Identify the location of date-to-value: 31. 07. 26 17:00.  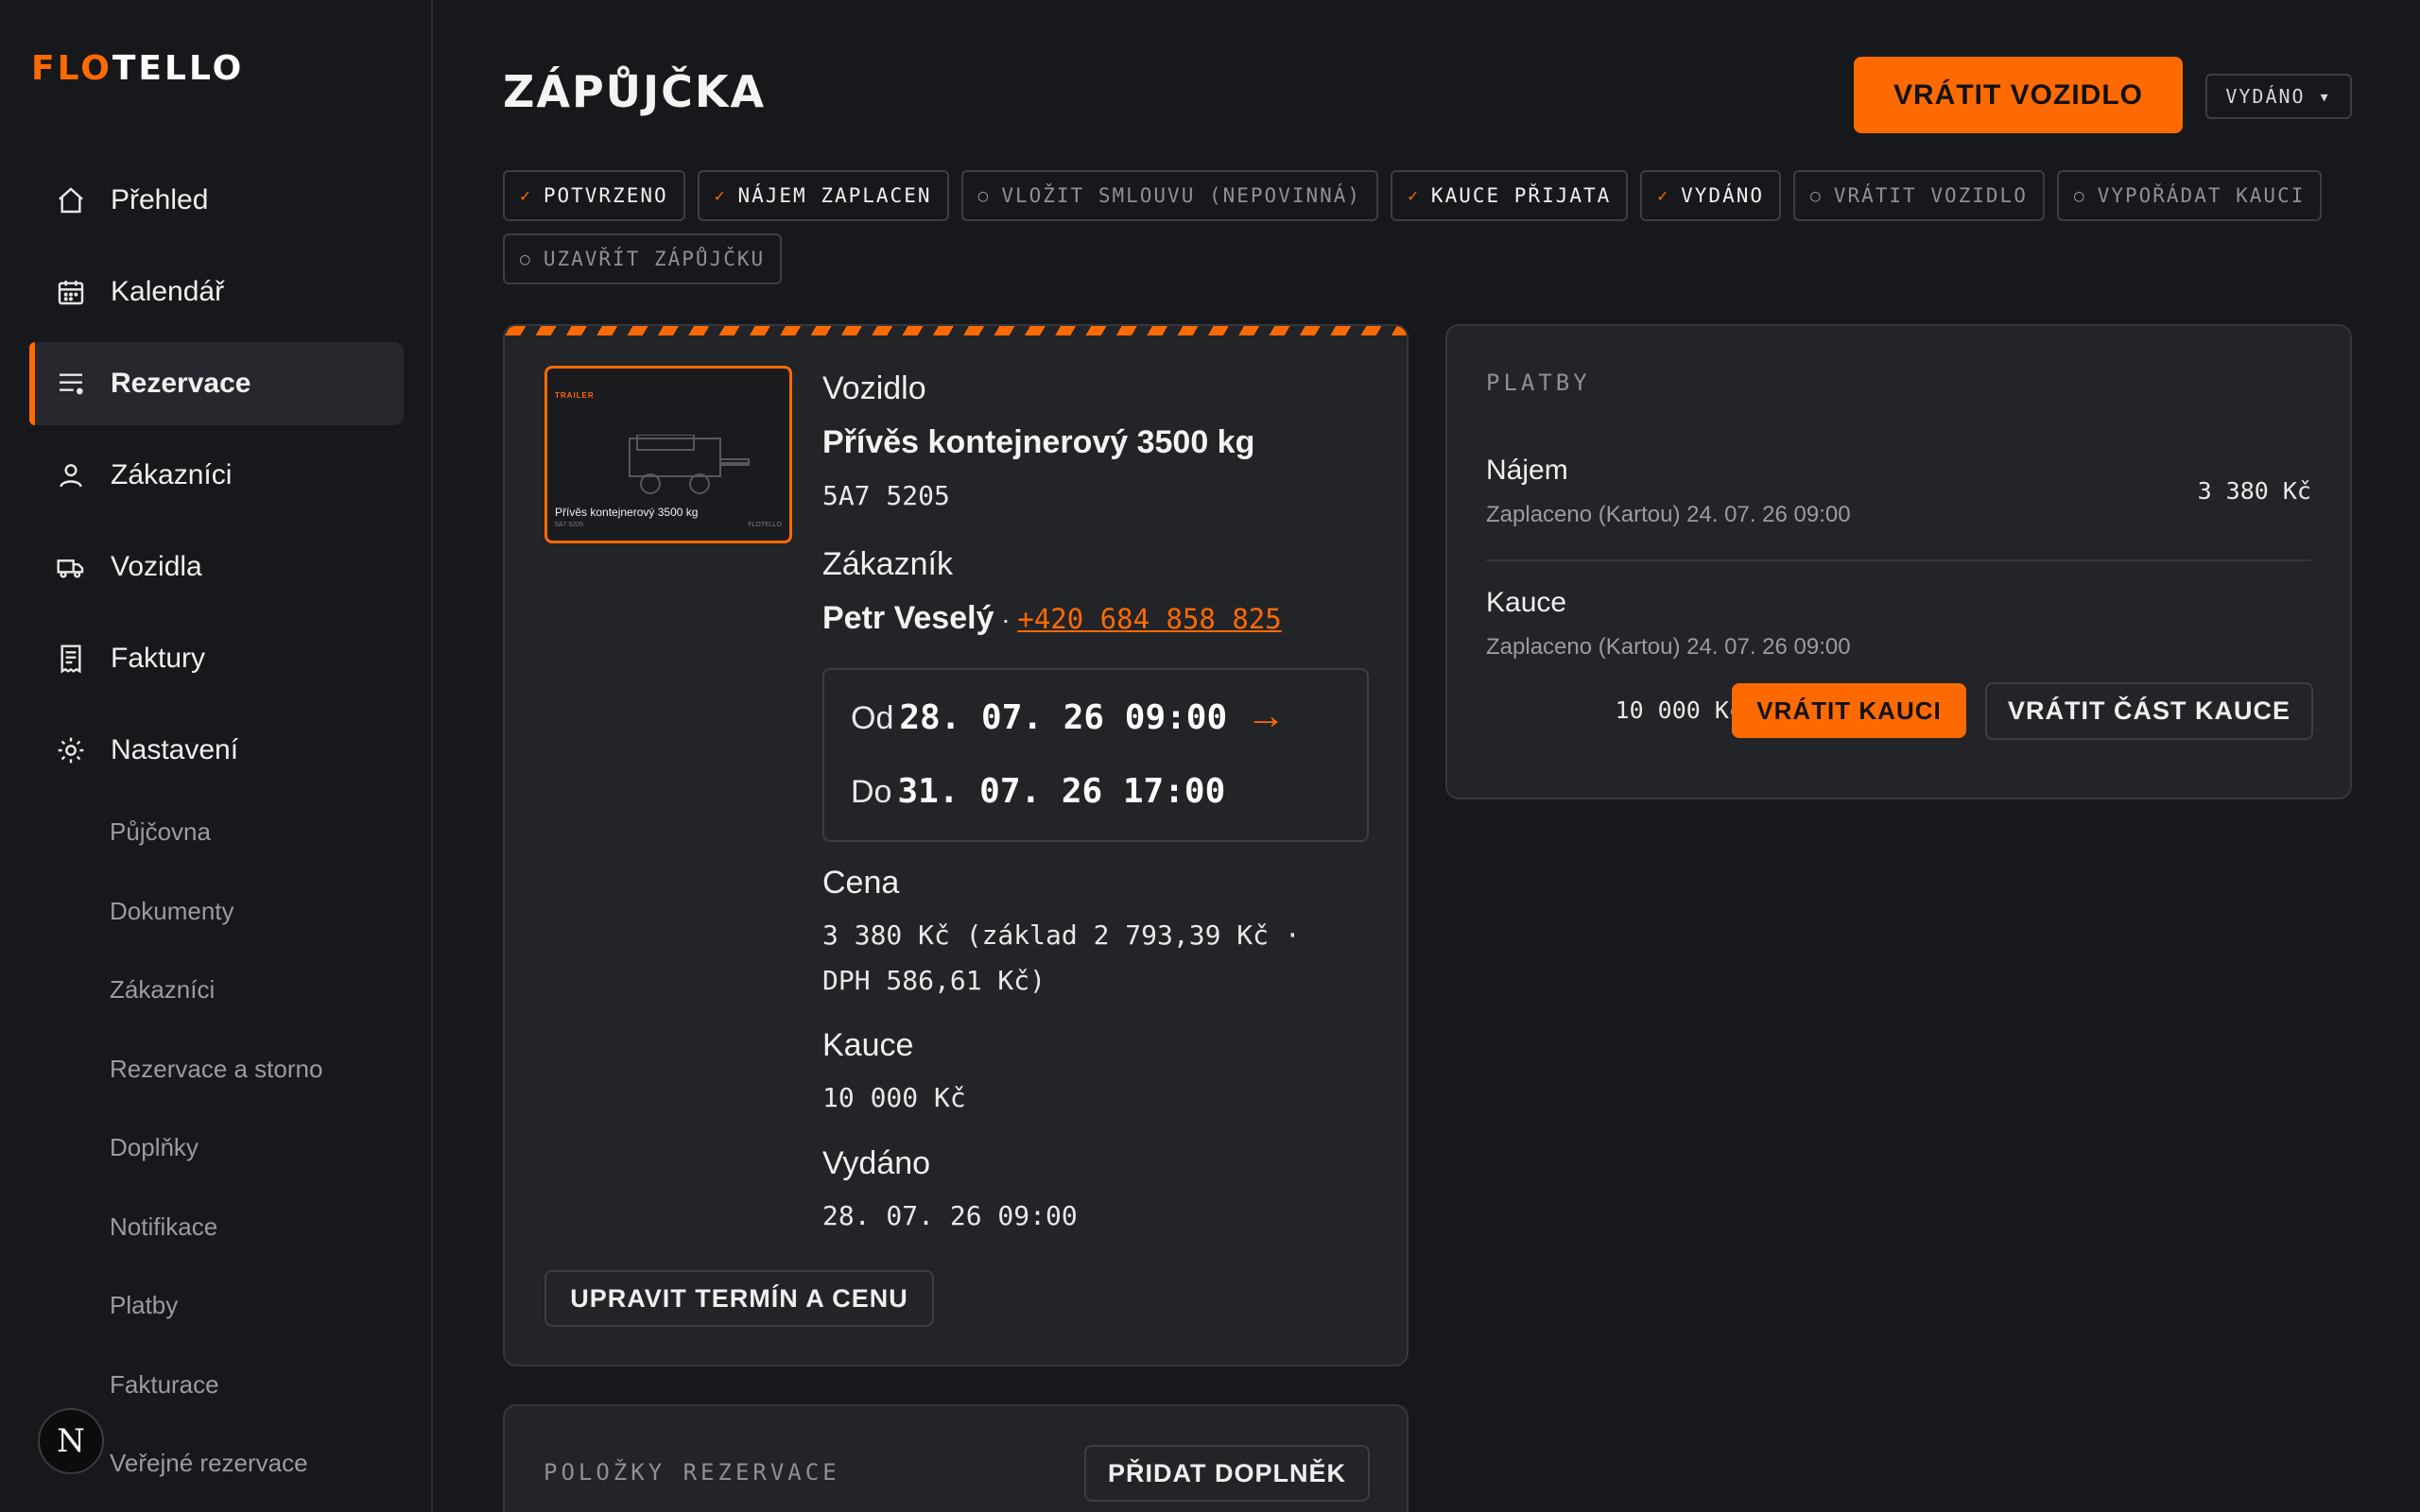
(1061, 791).